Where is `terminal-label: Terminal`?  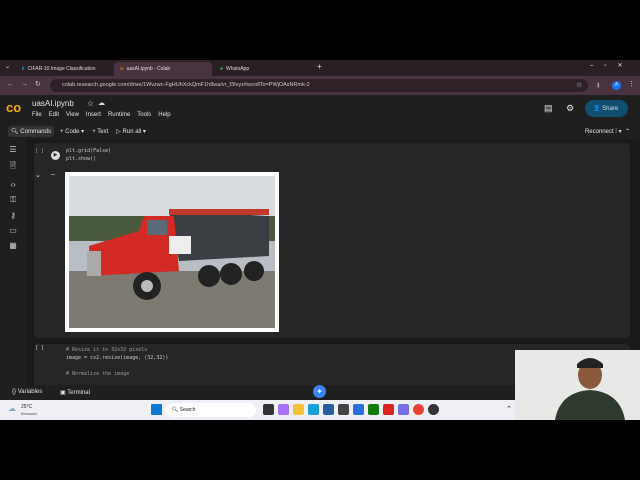 terminal-label: Terminal is located at coordinates (78, 393).